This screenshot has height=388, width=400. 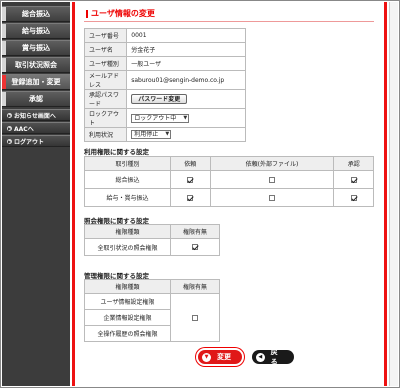 I want to click on sidebar-item-torihiki-shokai: 取引状況照会, so click(x=36, y=65).